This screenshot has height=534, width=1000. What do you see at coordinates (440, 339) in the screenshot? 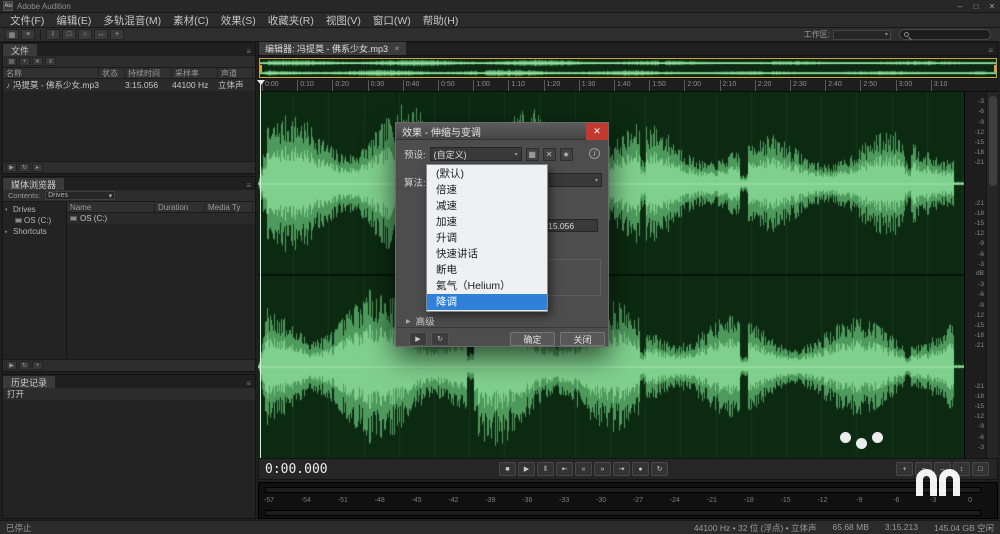
I see `preview-loop-button: ↻` at bounding box center [440, 339].